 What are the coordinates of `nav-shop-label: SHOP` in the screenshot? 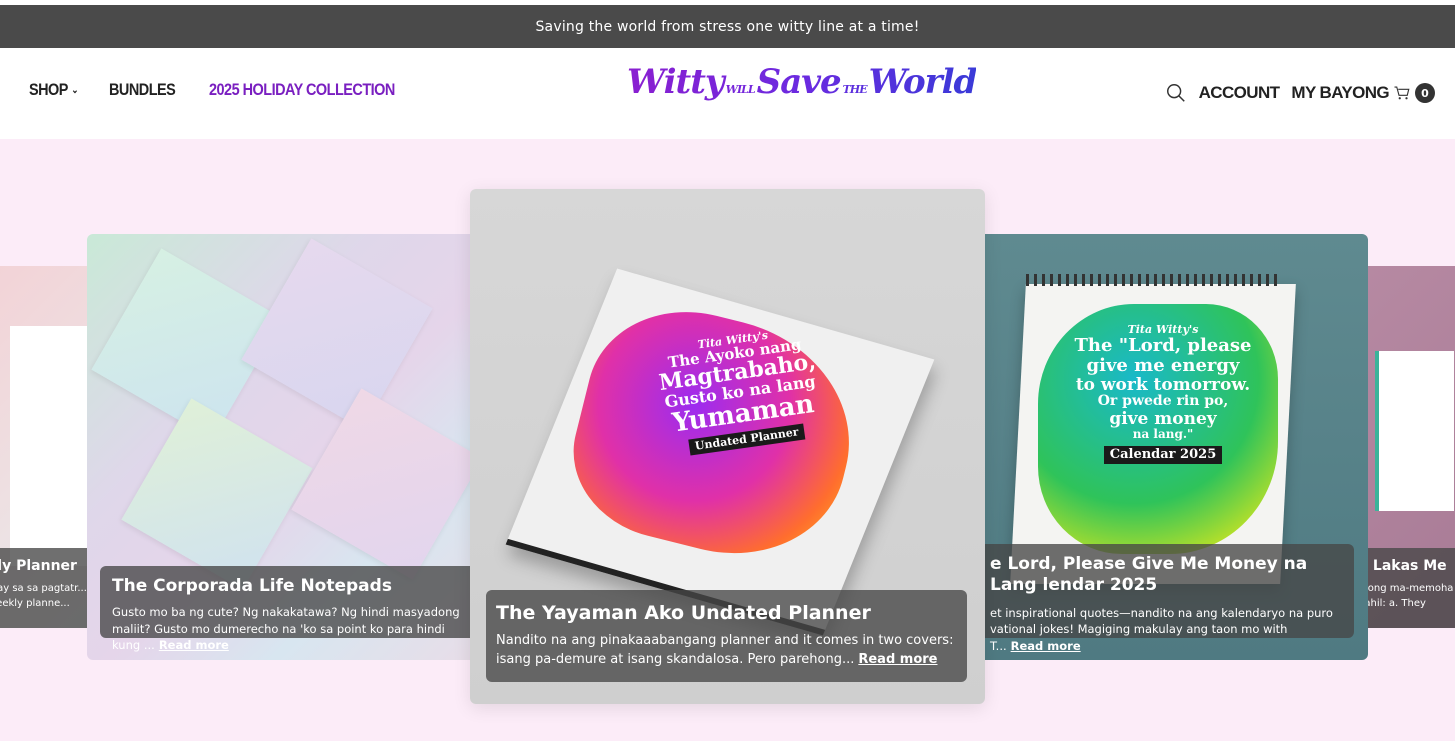 It's located at (48, 89).